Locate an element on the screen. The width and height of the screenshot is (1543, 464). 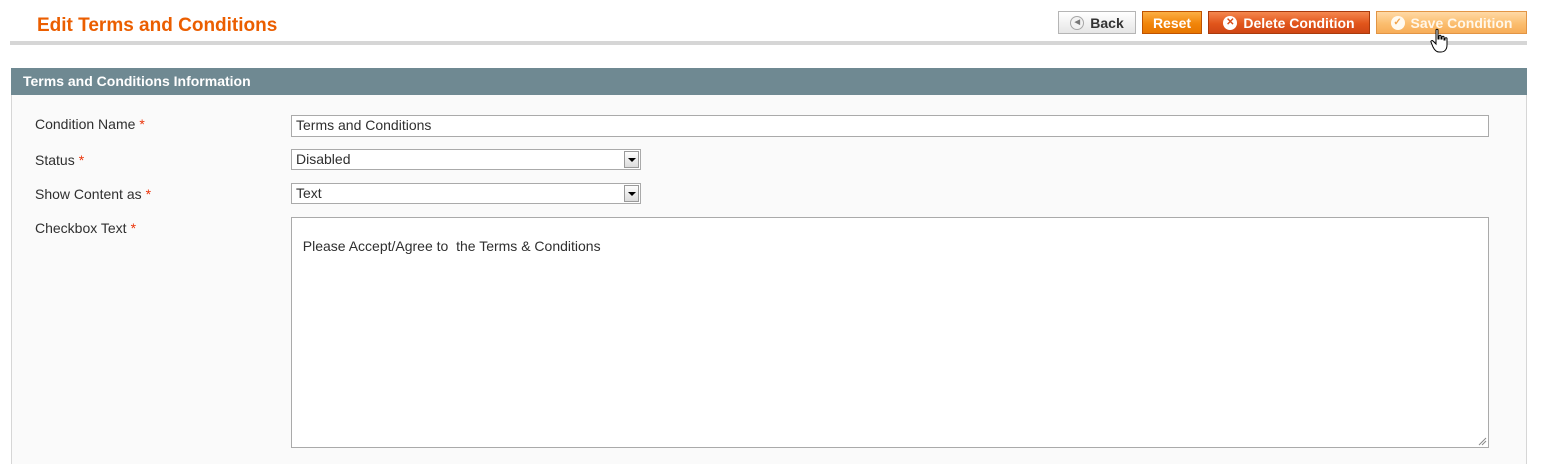
save-condition-button: ✓ Save Condition is located at coordinates (1451, 22).